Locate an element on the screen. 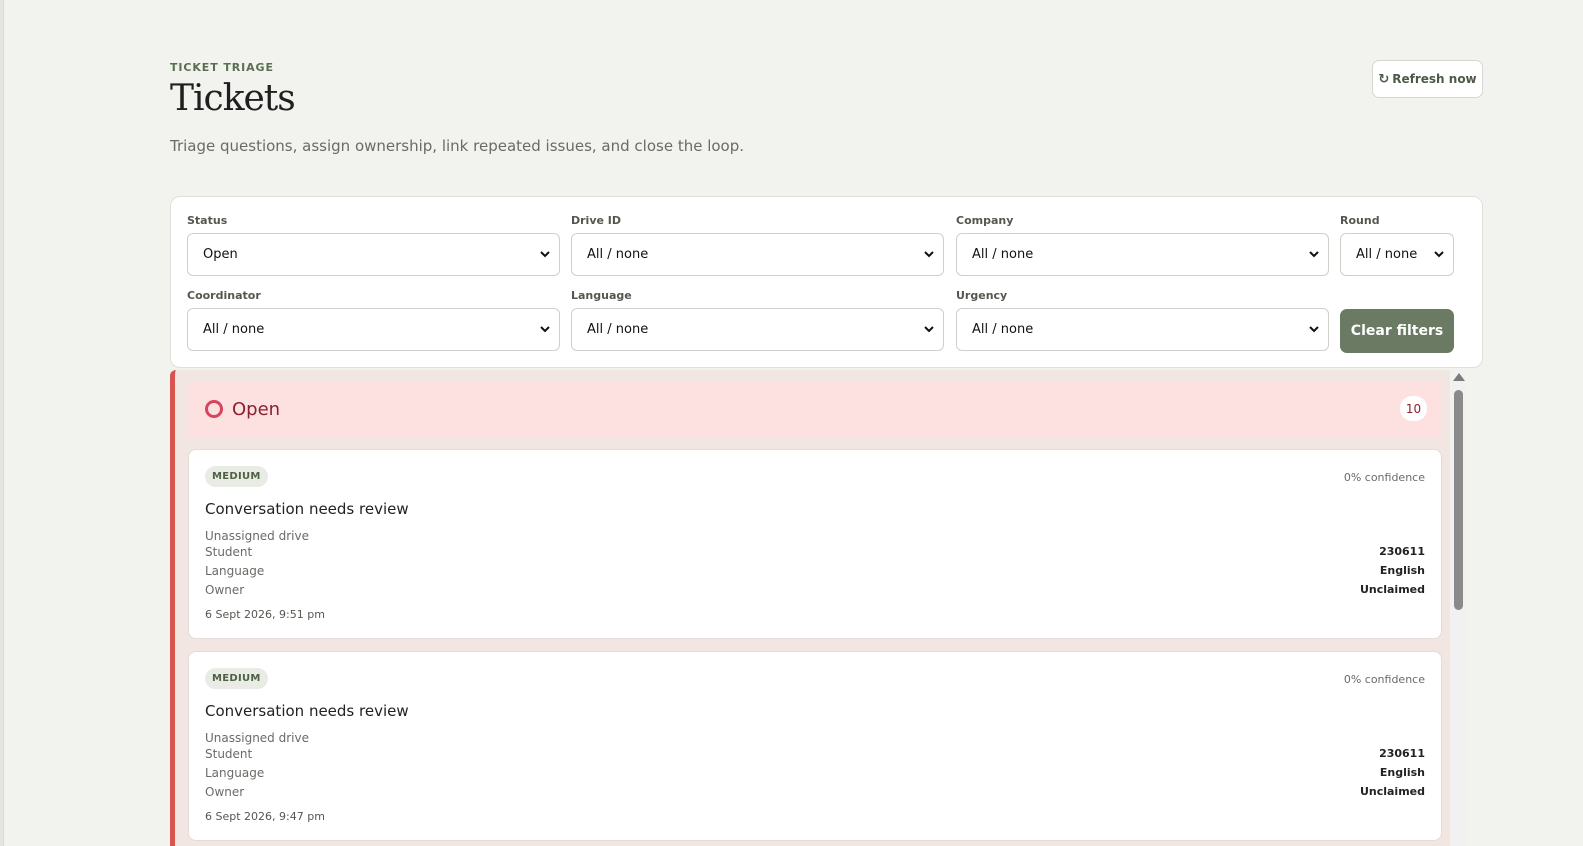  refresh-now-label: Refresh now is located at coordinates (1434, 79).